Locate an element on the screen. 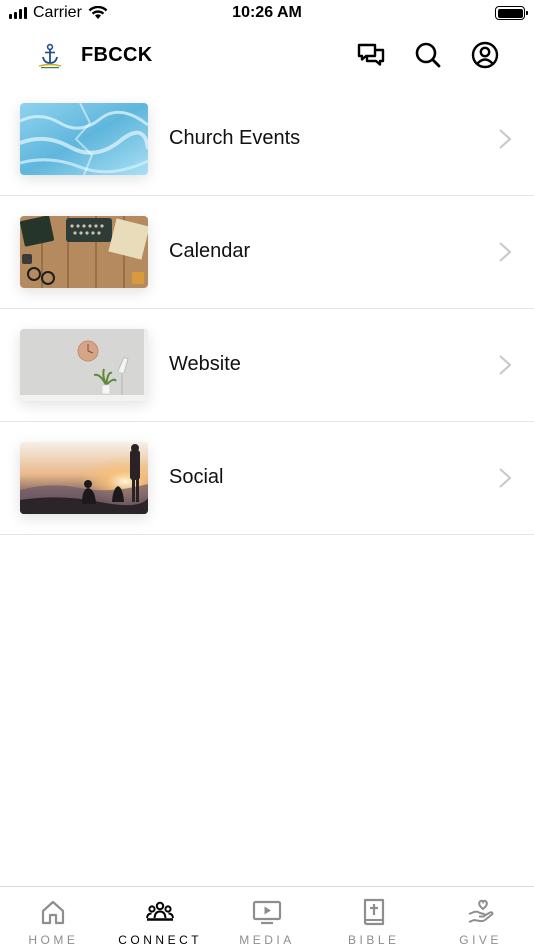 Image resolution: width=534 pixels, height=950 pixels. list-item-calendar: Calendar is located at coordinates (267, 252).